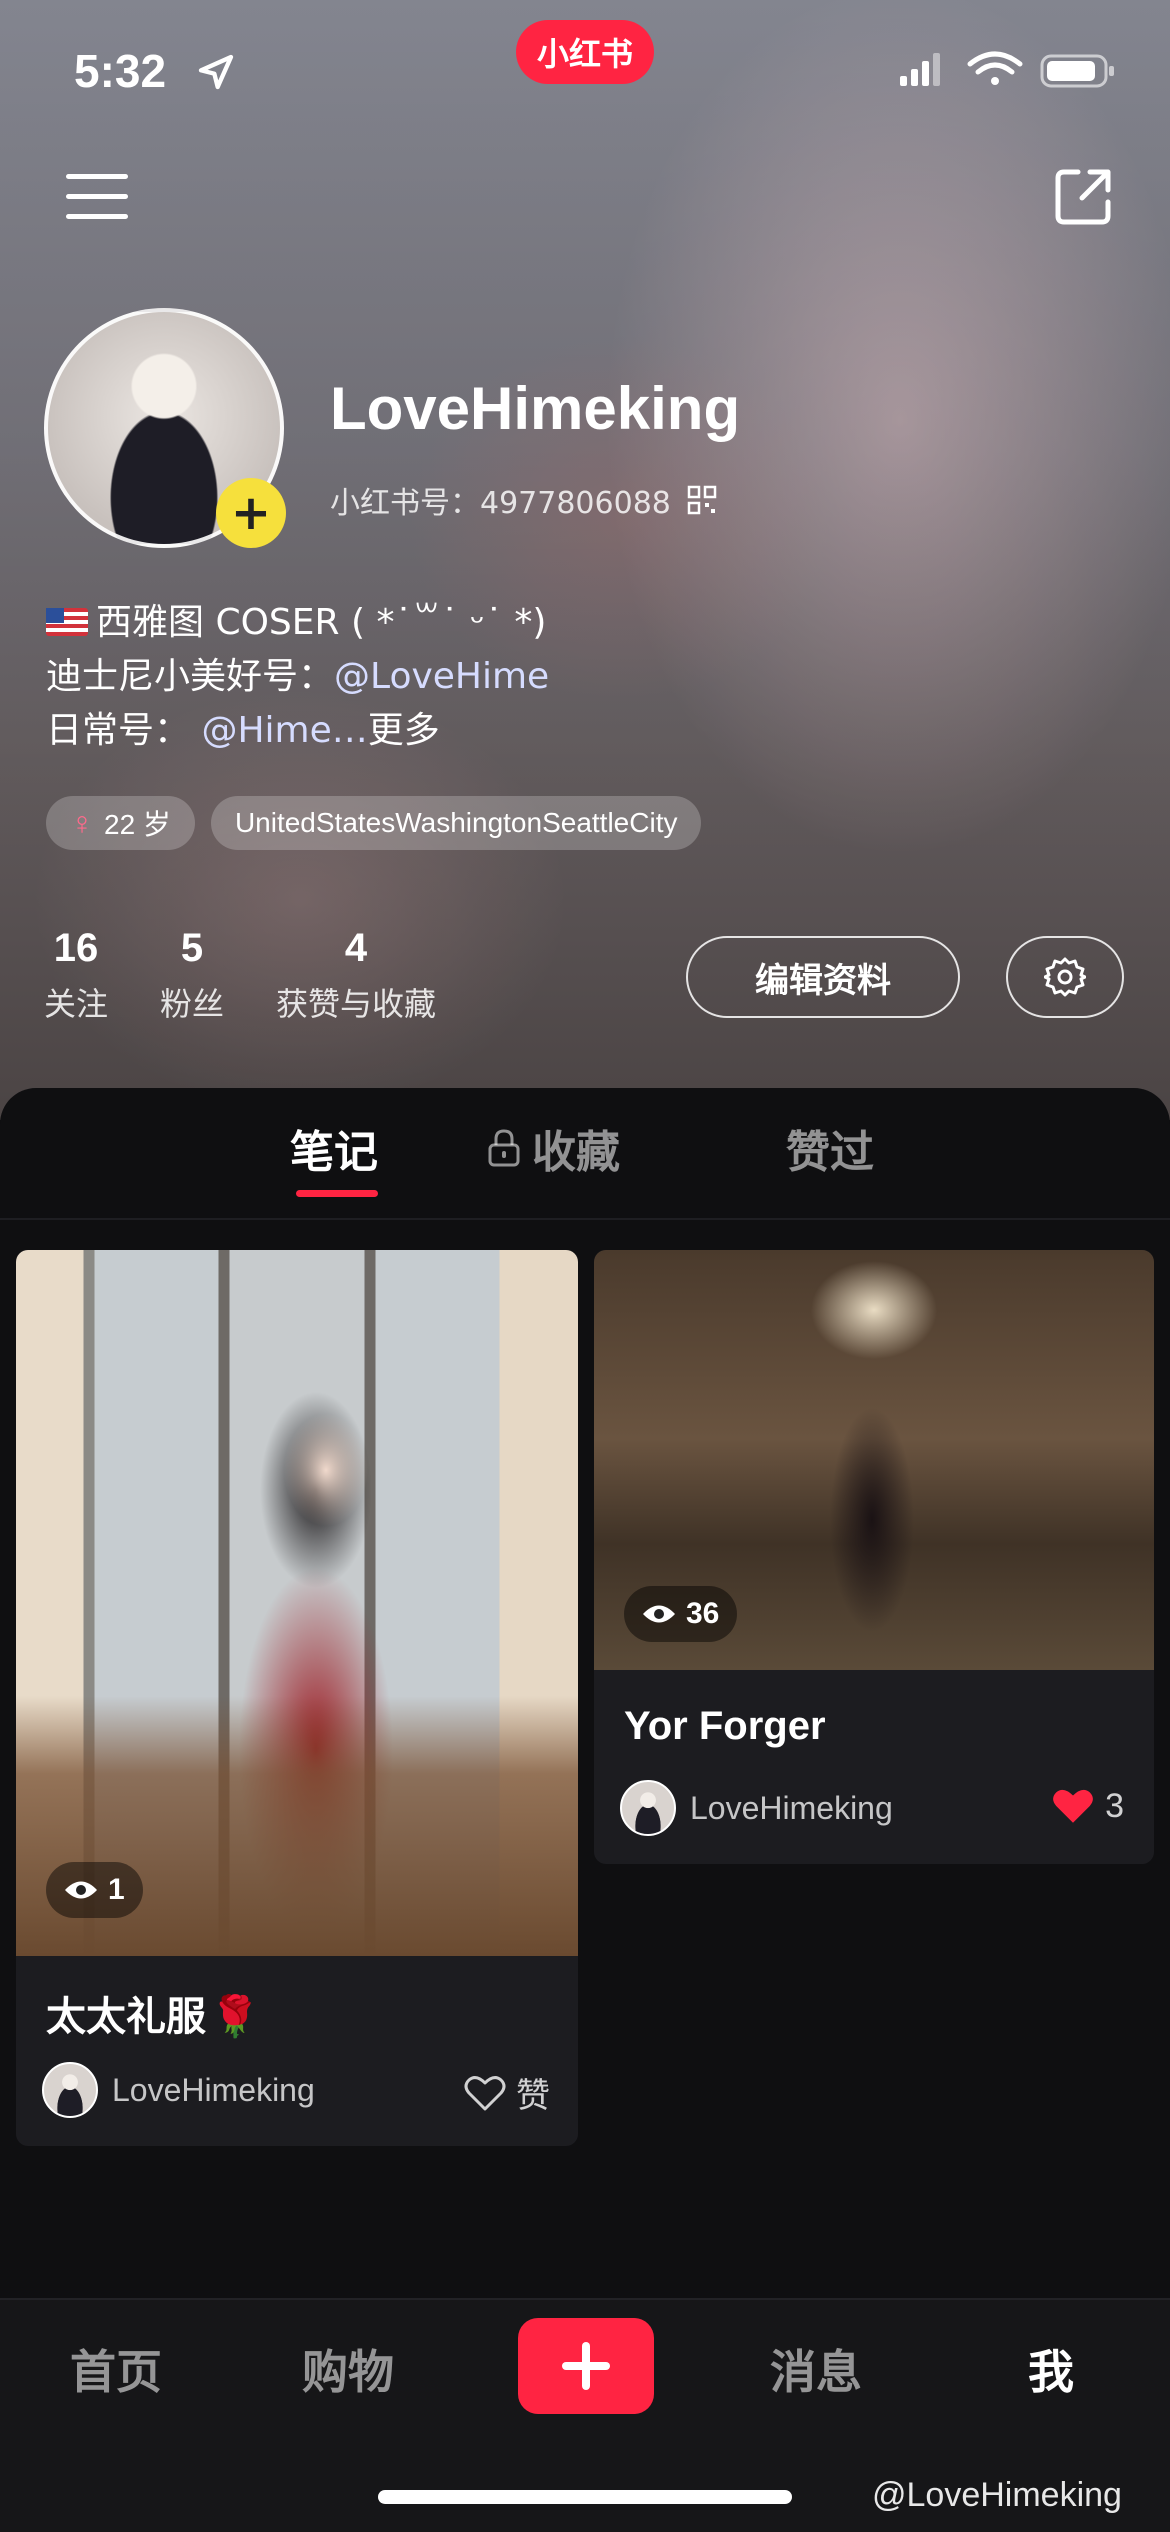 This screenshot has height=2532, width=1170. I want to click on profile-tabs: 笔记 收藏 赞过, so click(585, 1166).